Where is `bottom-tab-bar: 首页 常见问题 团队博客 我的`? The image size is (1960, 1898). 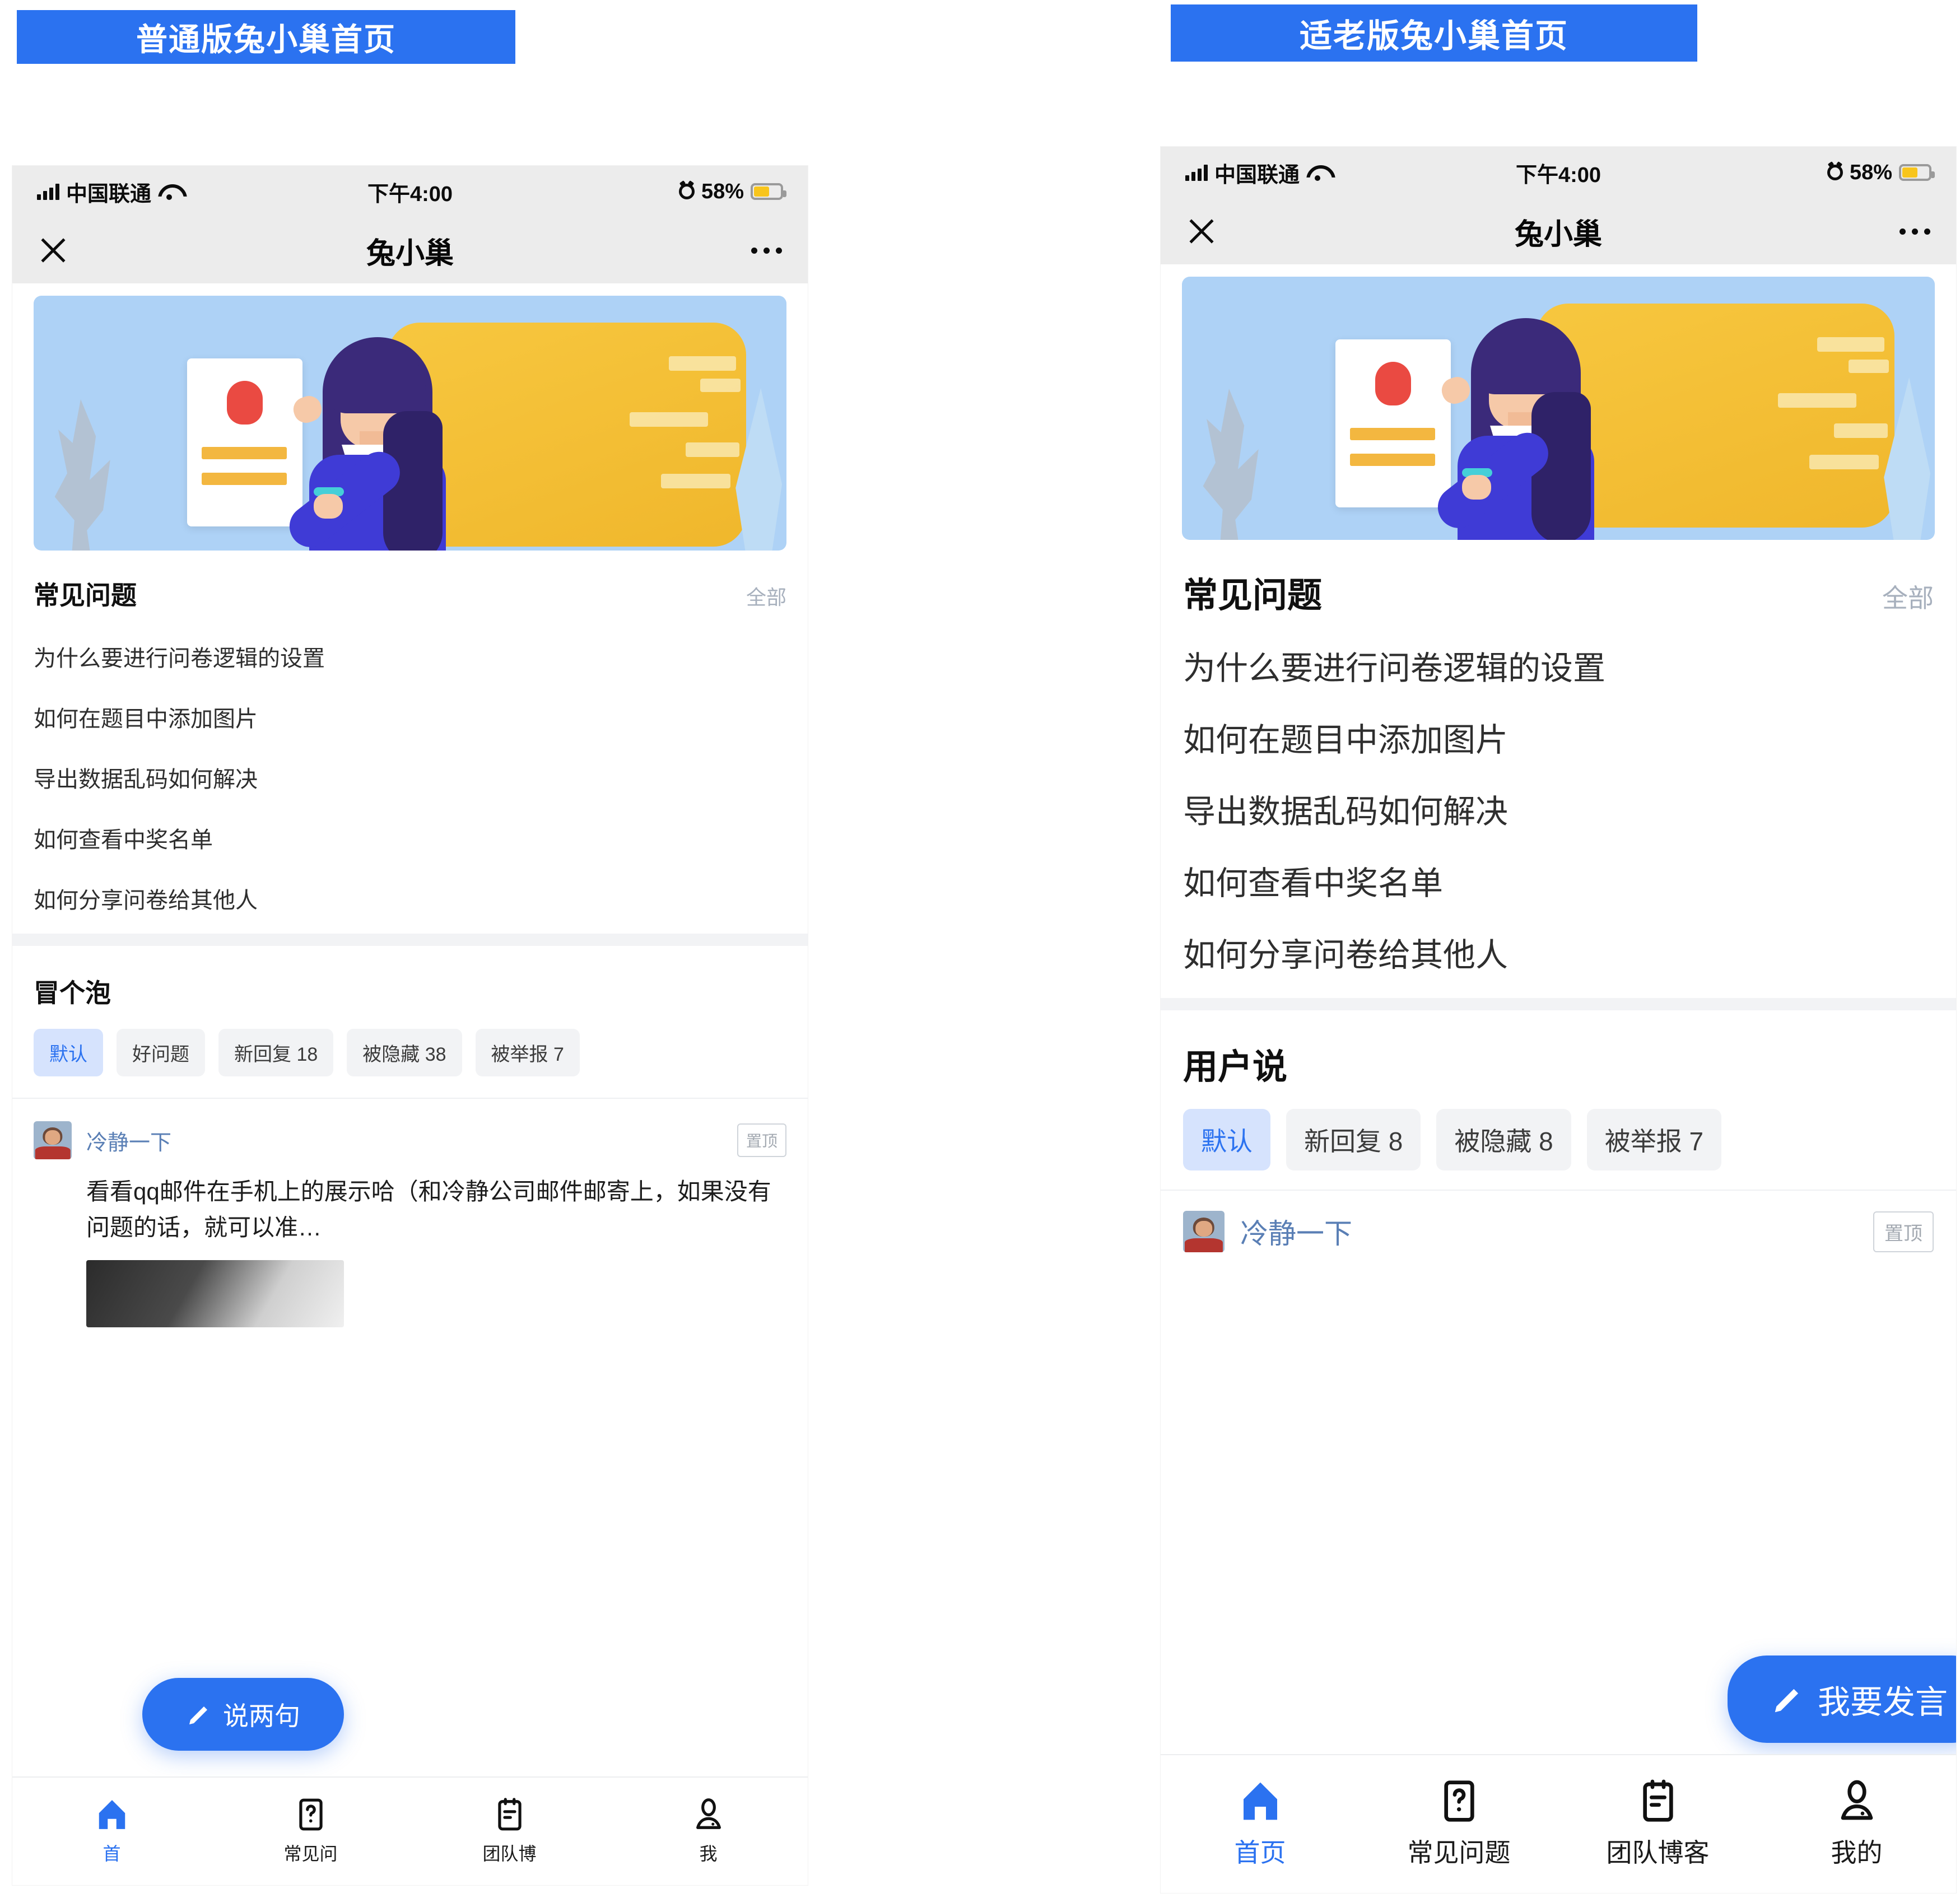 bottom-tab-bar: 首页 常见问题 团队博客 我的 is located at coordinates (1558, 1823).